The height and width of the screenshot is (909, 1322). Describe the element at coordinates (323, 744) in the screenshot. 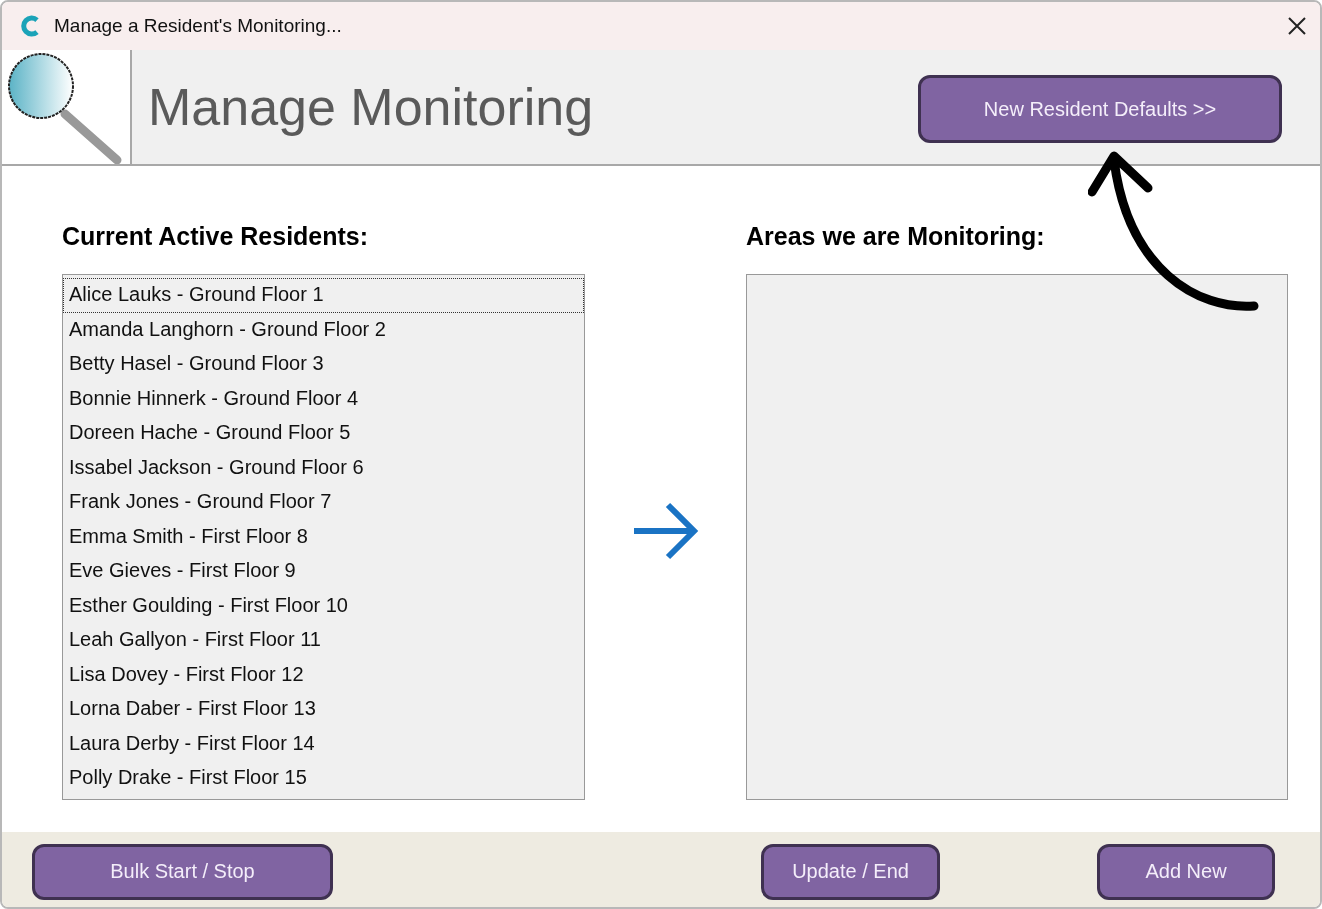

I see `resident-list-item: Laura Derby - First Floor 14` at that location.